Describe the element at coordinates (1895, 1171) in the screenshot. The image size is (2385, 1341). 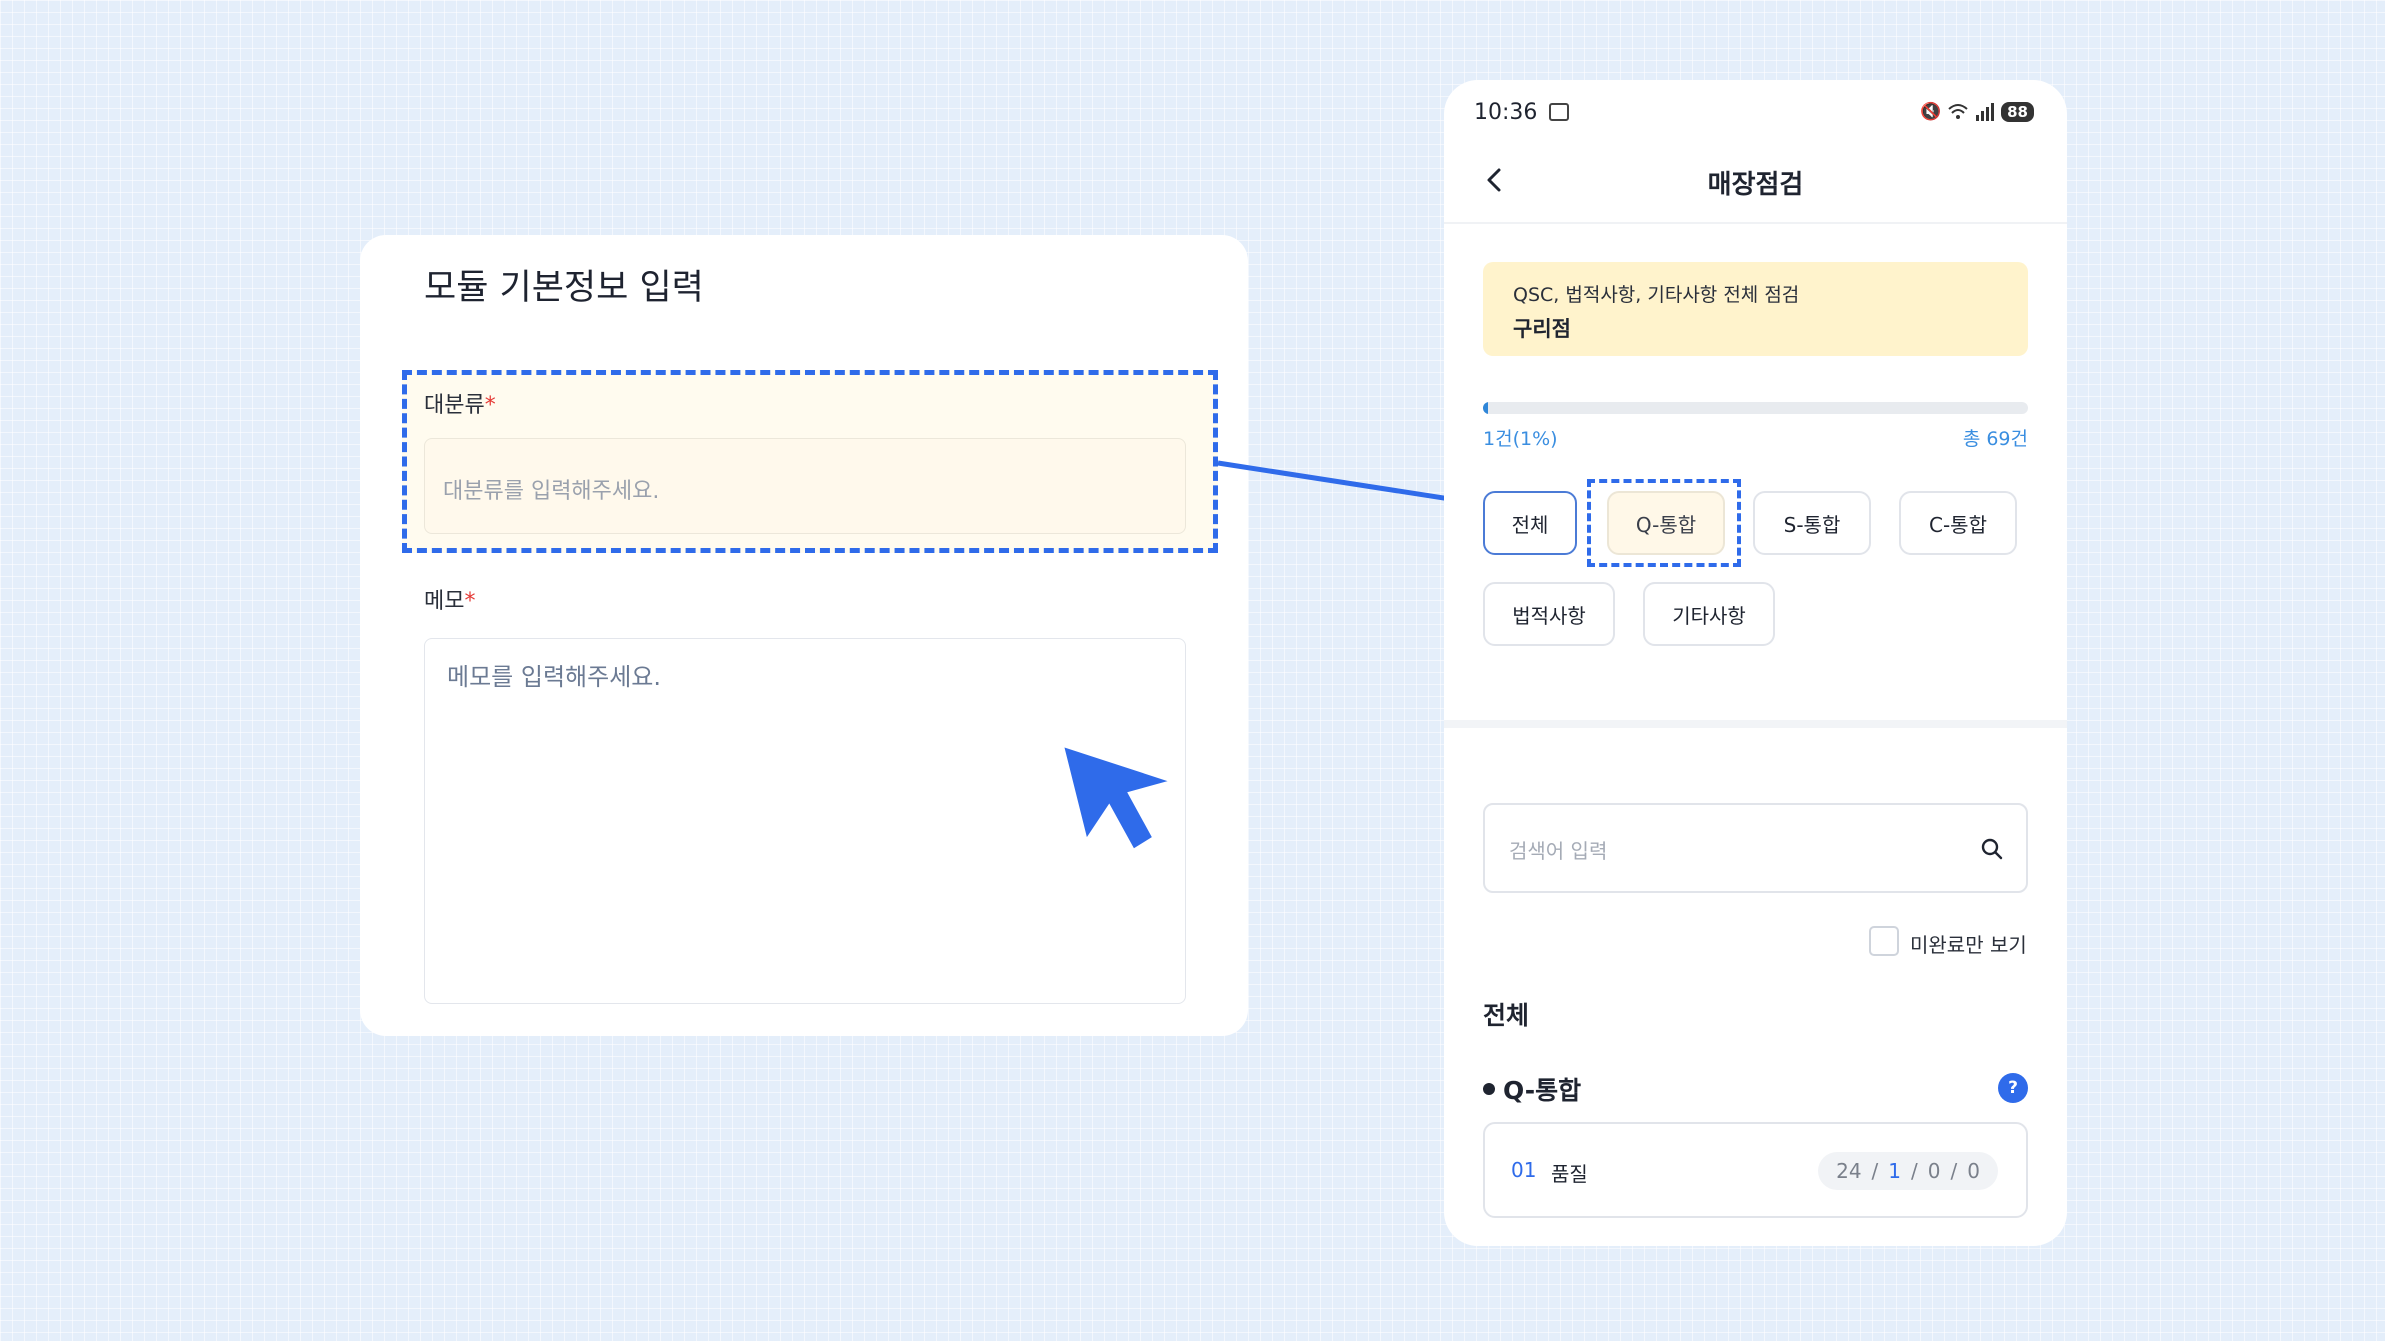
I see `stat-done: 1` at that location.